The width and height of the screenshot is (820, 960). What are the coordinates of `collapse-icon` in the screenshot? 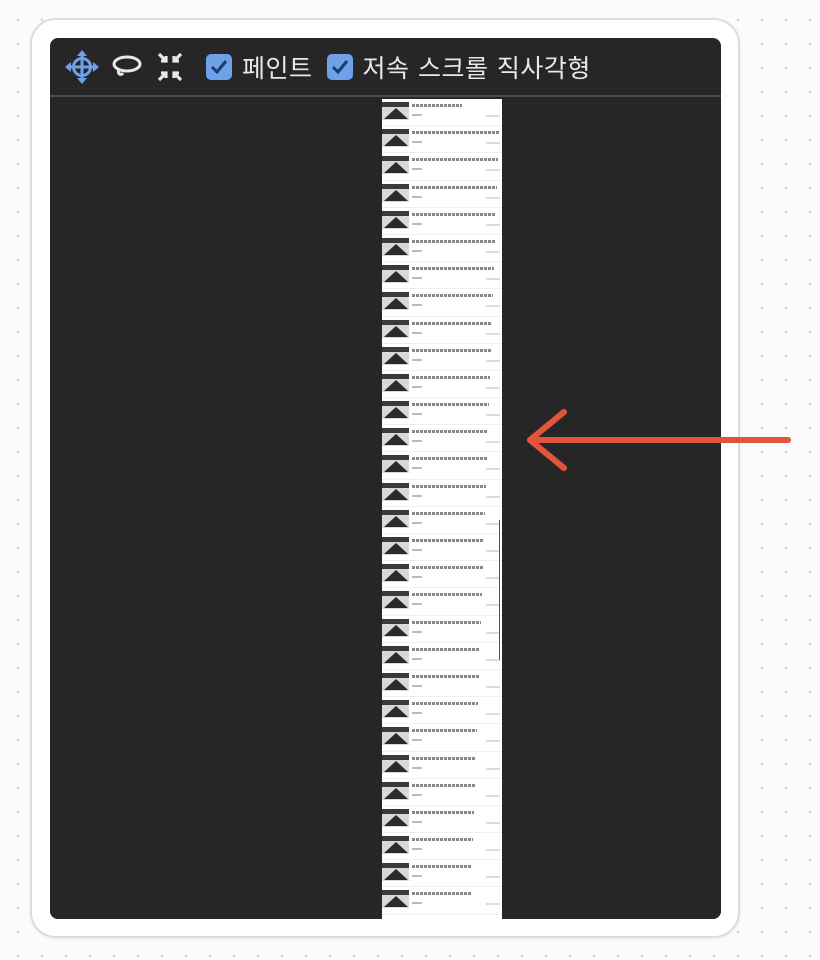 It's located at (170, 66).